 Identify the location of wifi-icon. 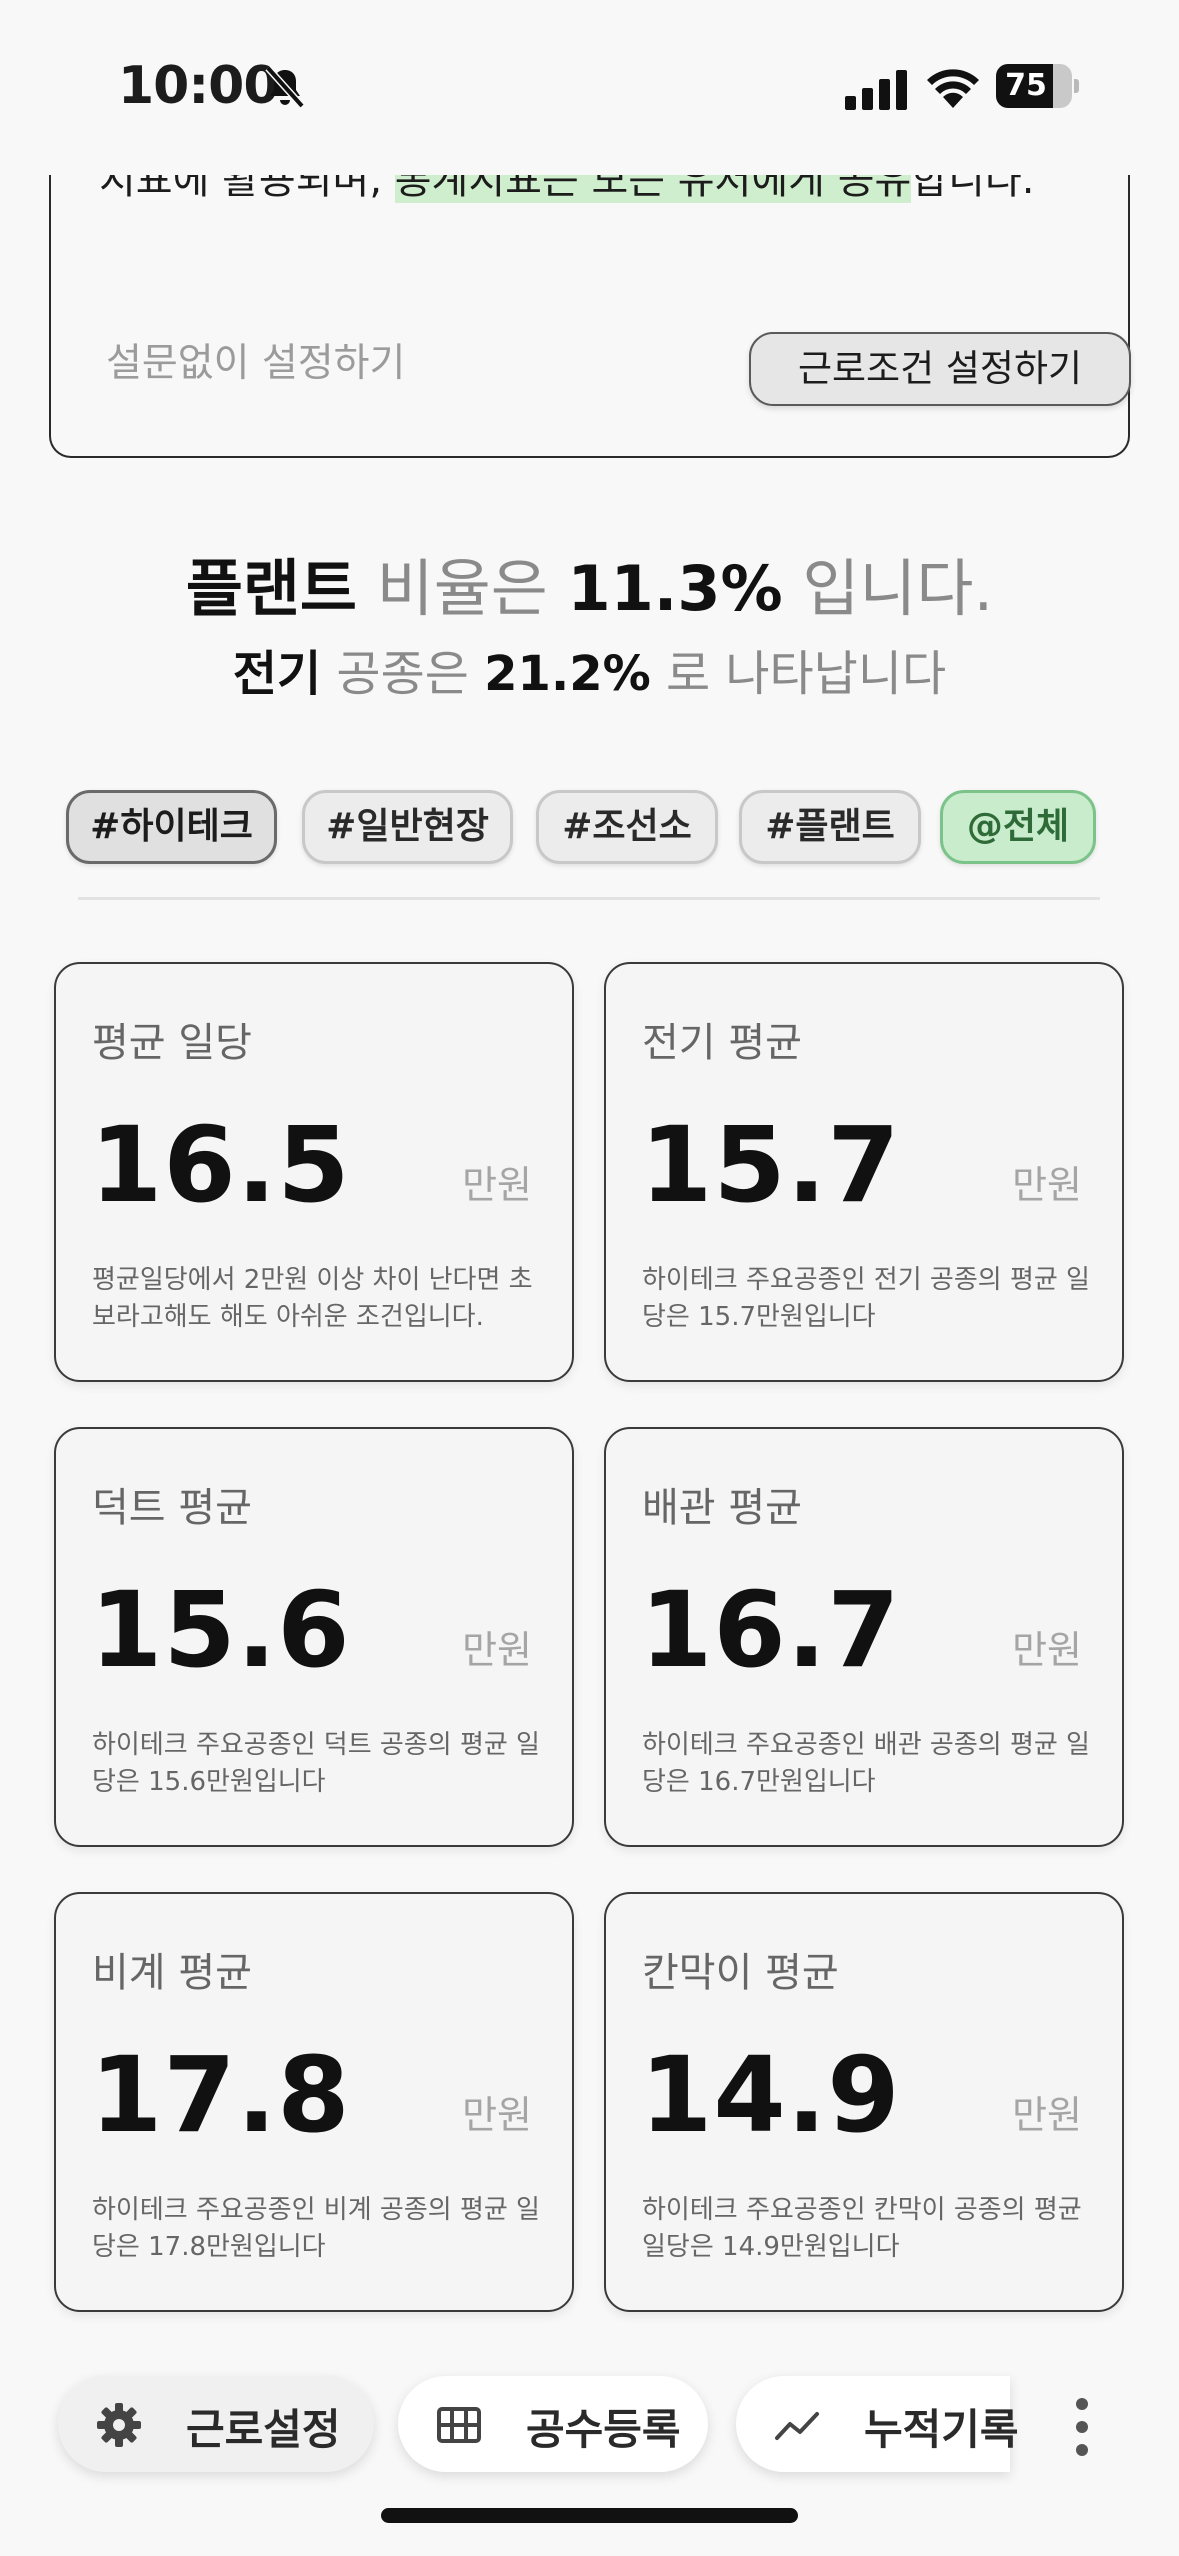
(953, 88).